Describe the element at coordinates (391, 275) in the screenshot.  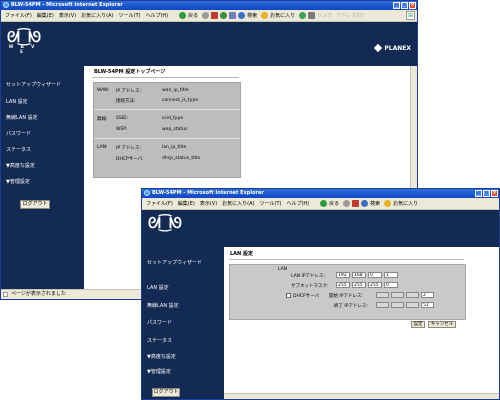
I see `ip-octet-4-field: 1` at that location.